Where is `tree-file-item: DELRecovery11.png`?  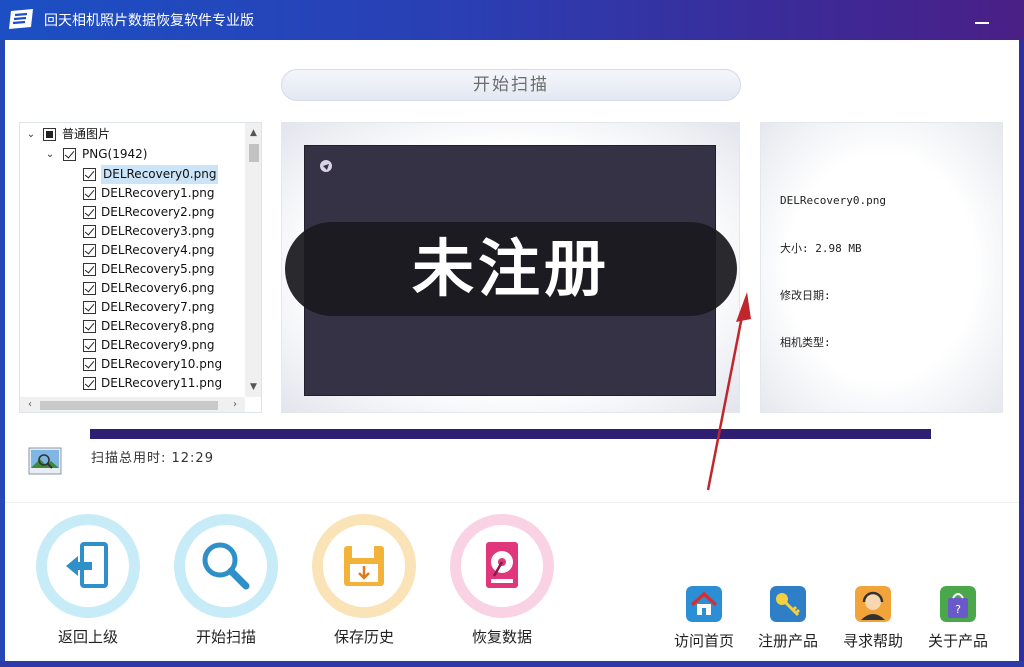 tree-file-item: DELRecovery11.png is located at coordinates (132, 383).